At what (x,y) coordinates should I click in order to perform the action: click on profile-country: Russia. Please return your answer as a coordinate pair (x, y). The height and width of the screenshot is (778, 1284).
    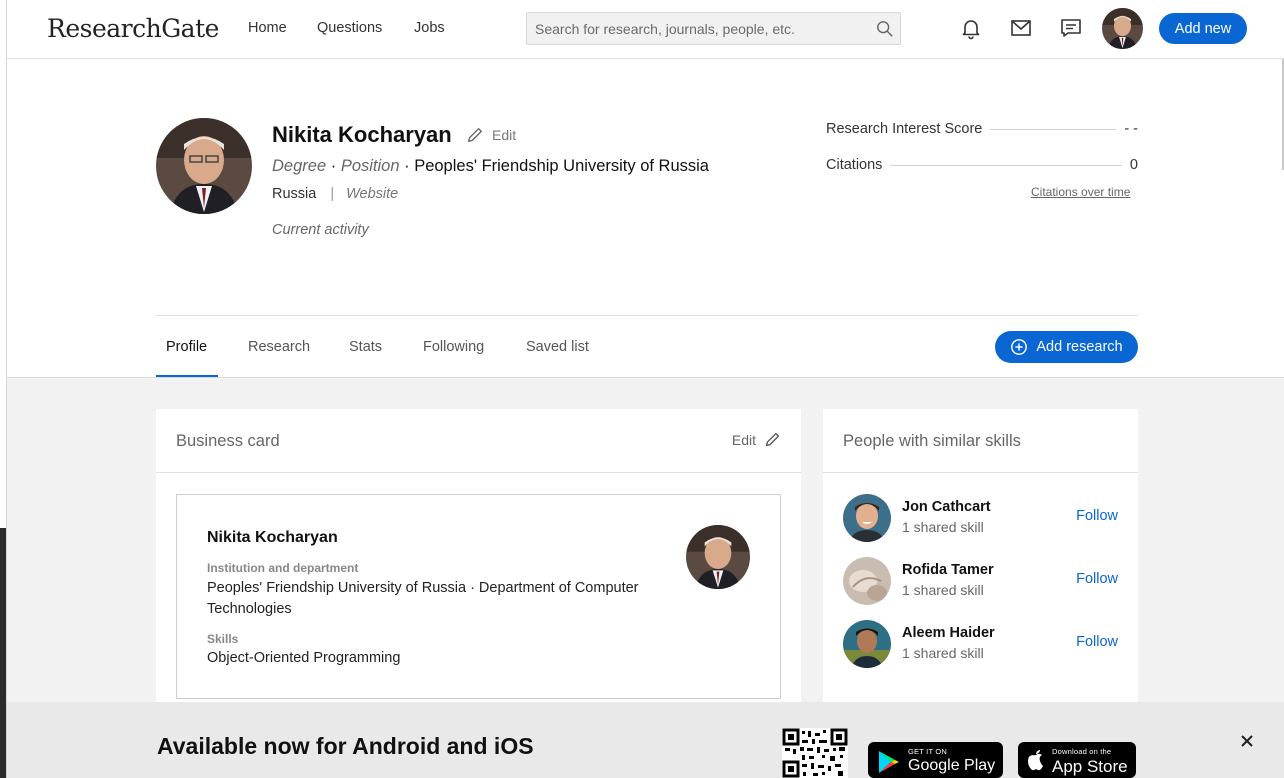
    Looking at the image, I should click on (294, 194).